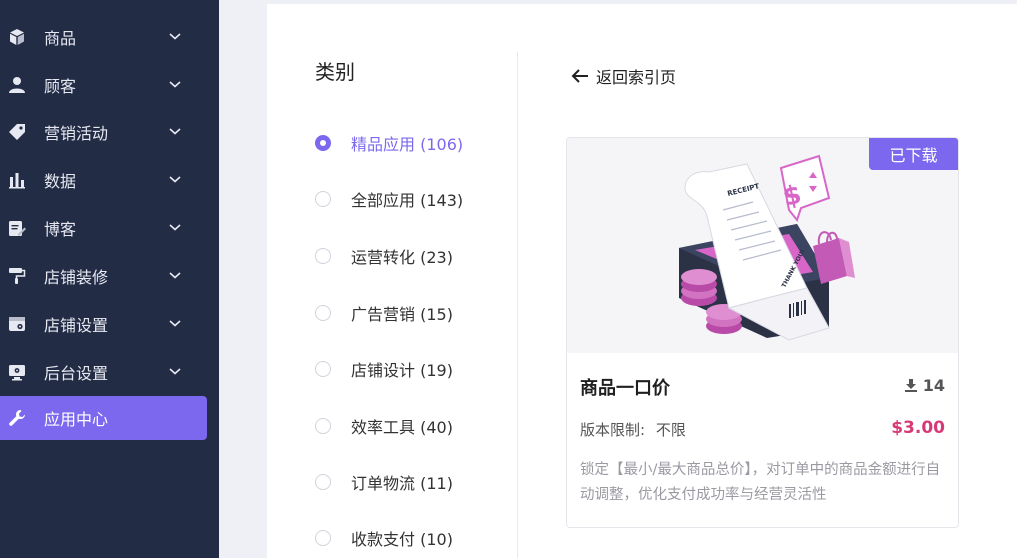 The height and width of the screenshot is (558, 1017). Describe the element at coordinates (103, 37) in the screenshot. I see `sidebar-item-products: 商品` at that location.